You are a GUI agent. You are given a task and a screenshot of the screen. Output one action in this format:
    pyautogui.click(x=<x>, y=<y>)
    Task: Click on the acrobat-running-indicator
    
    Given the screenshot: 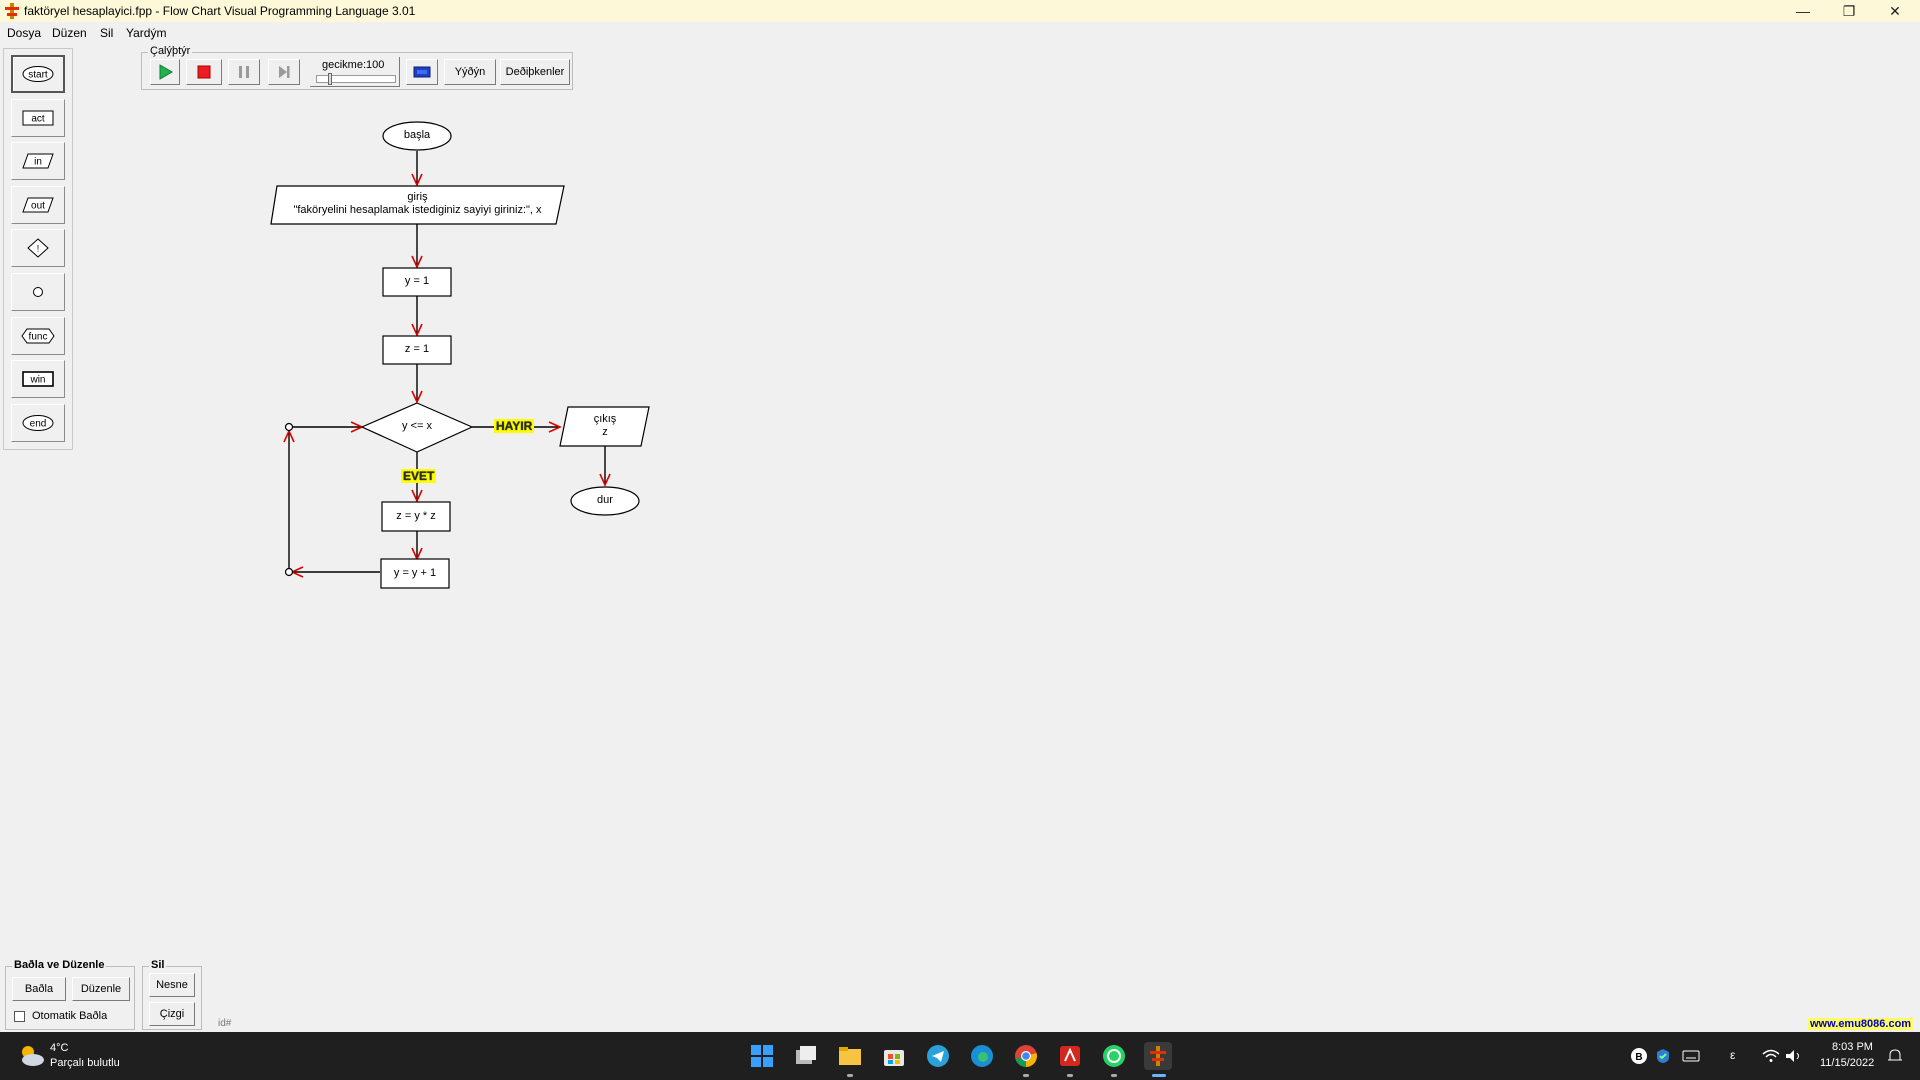 What is the action you would take?
    pyautogui.click(x=1070, y=1075)
    